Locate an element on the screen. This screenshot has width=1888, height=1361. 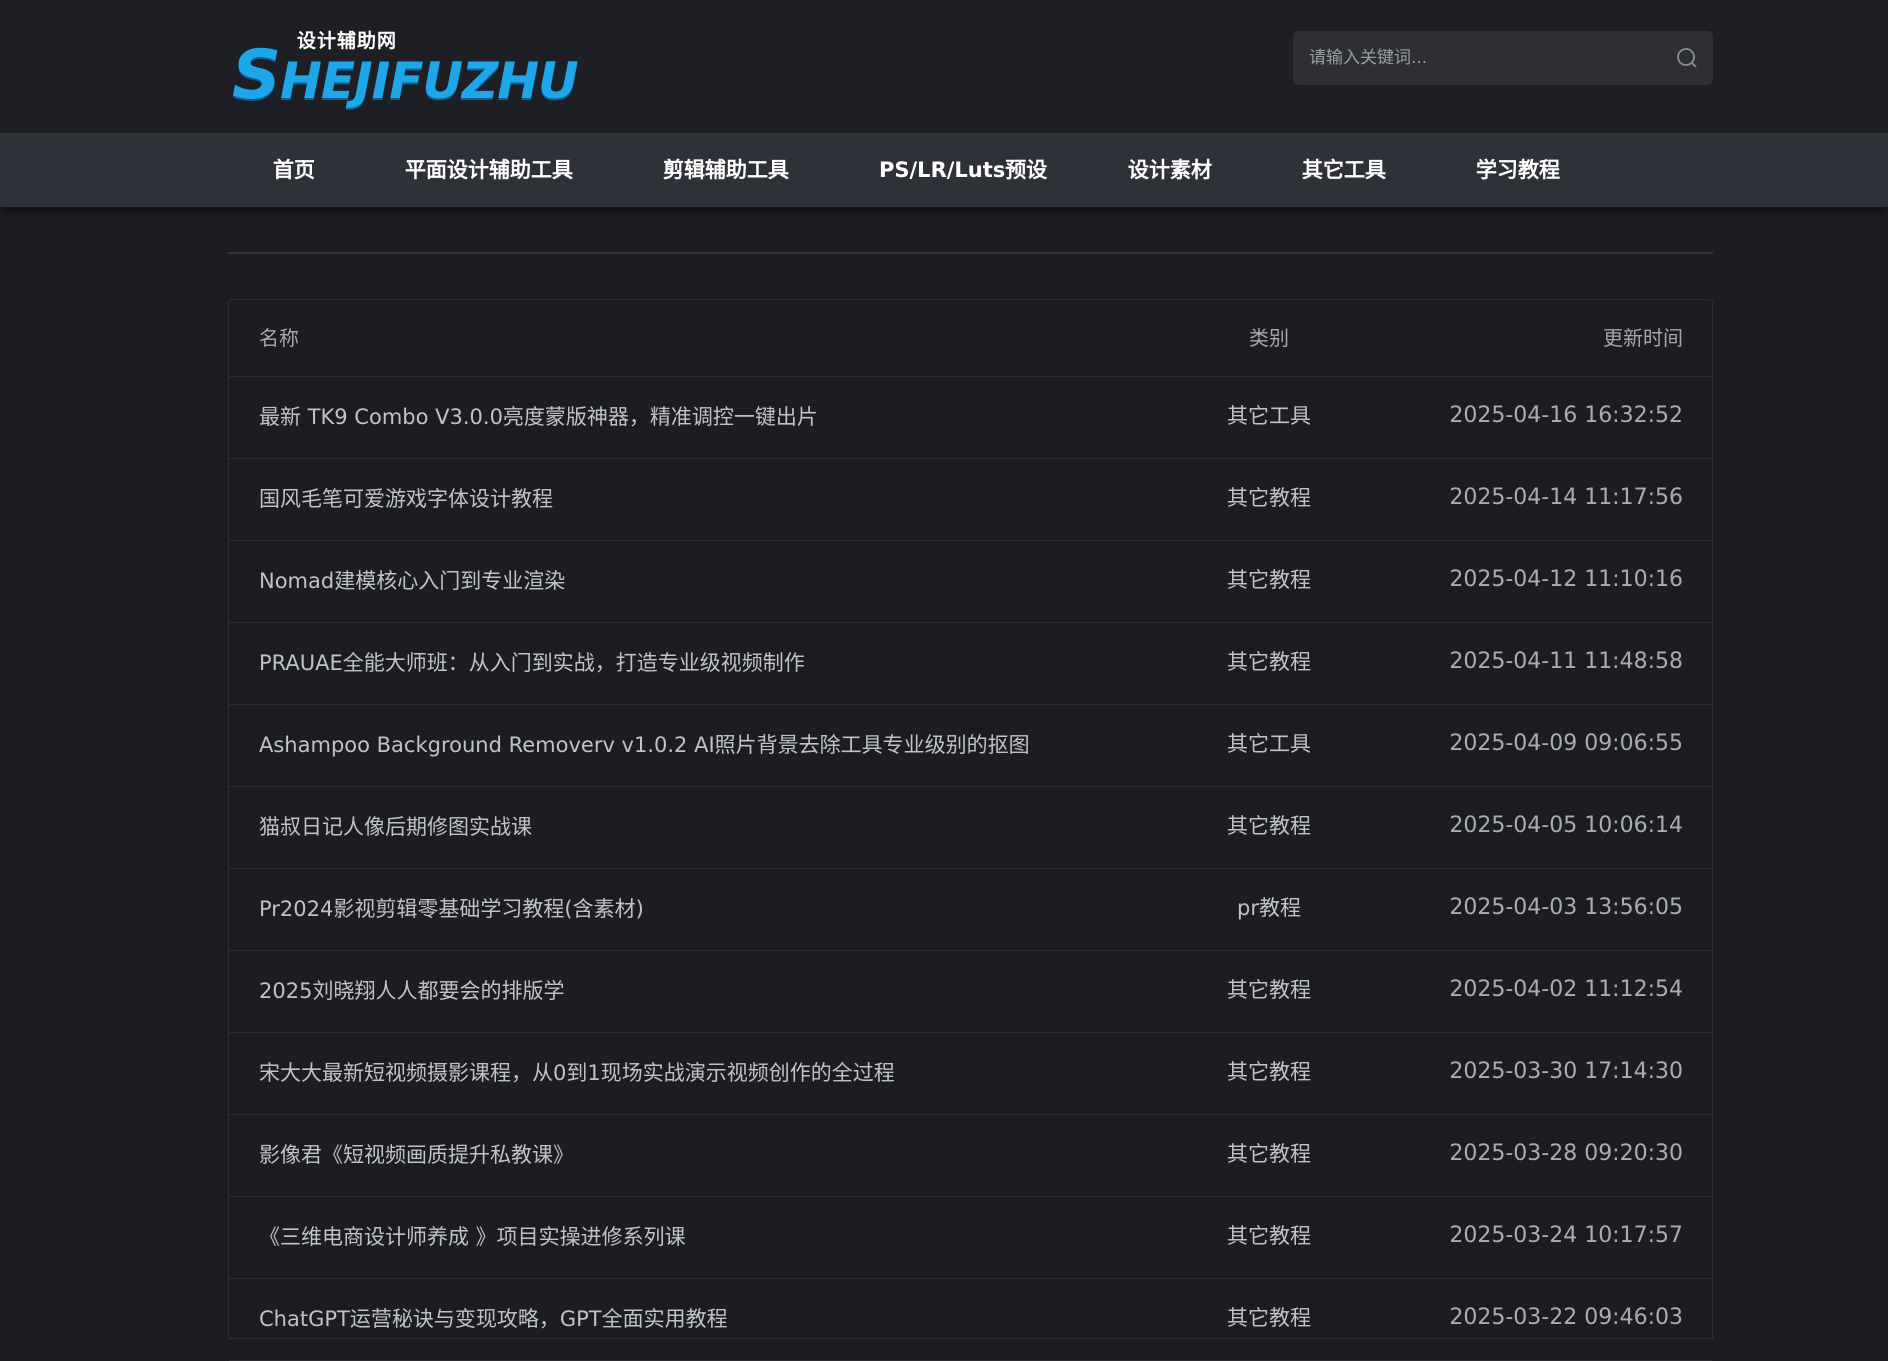
row-updated-time: 2025-04-02 11:12:54 is located at coordinates (1566, 989).